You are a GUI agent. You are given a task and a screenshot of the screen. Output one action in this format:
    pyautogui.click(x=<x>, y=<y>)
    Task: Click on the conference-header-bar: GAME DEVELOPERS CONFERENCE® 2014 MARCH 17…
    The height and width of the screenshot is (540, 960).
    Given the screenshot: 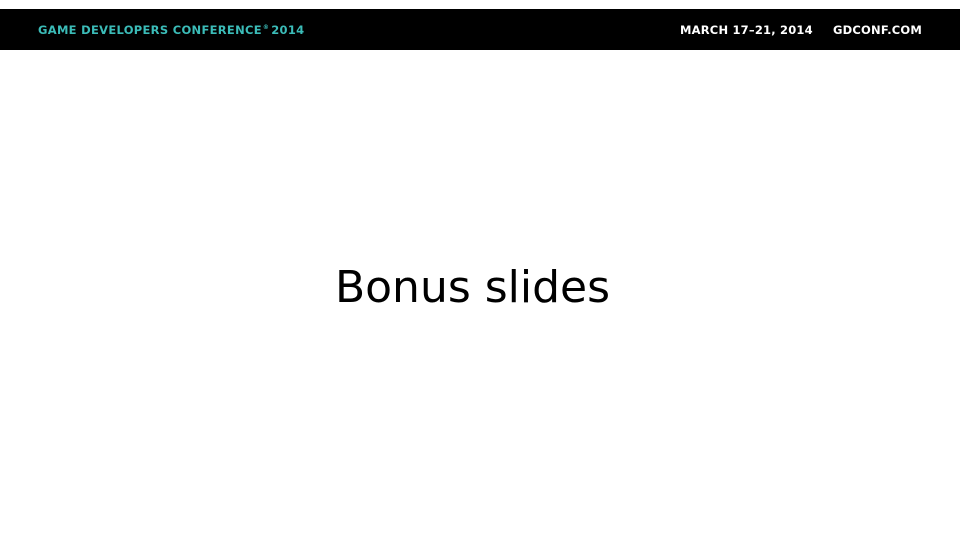 What is the action you would take?
    pyautogui.click(x=480, y=29)
    